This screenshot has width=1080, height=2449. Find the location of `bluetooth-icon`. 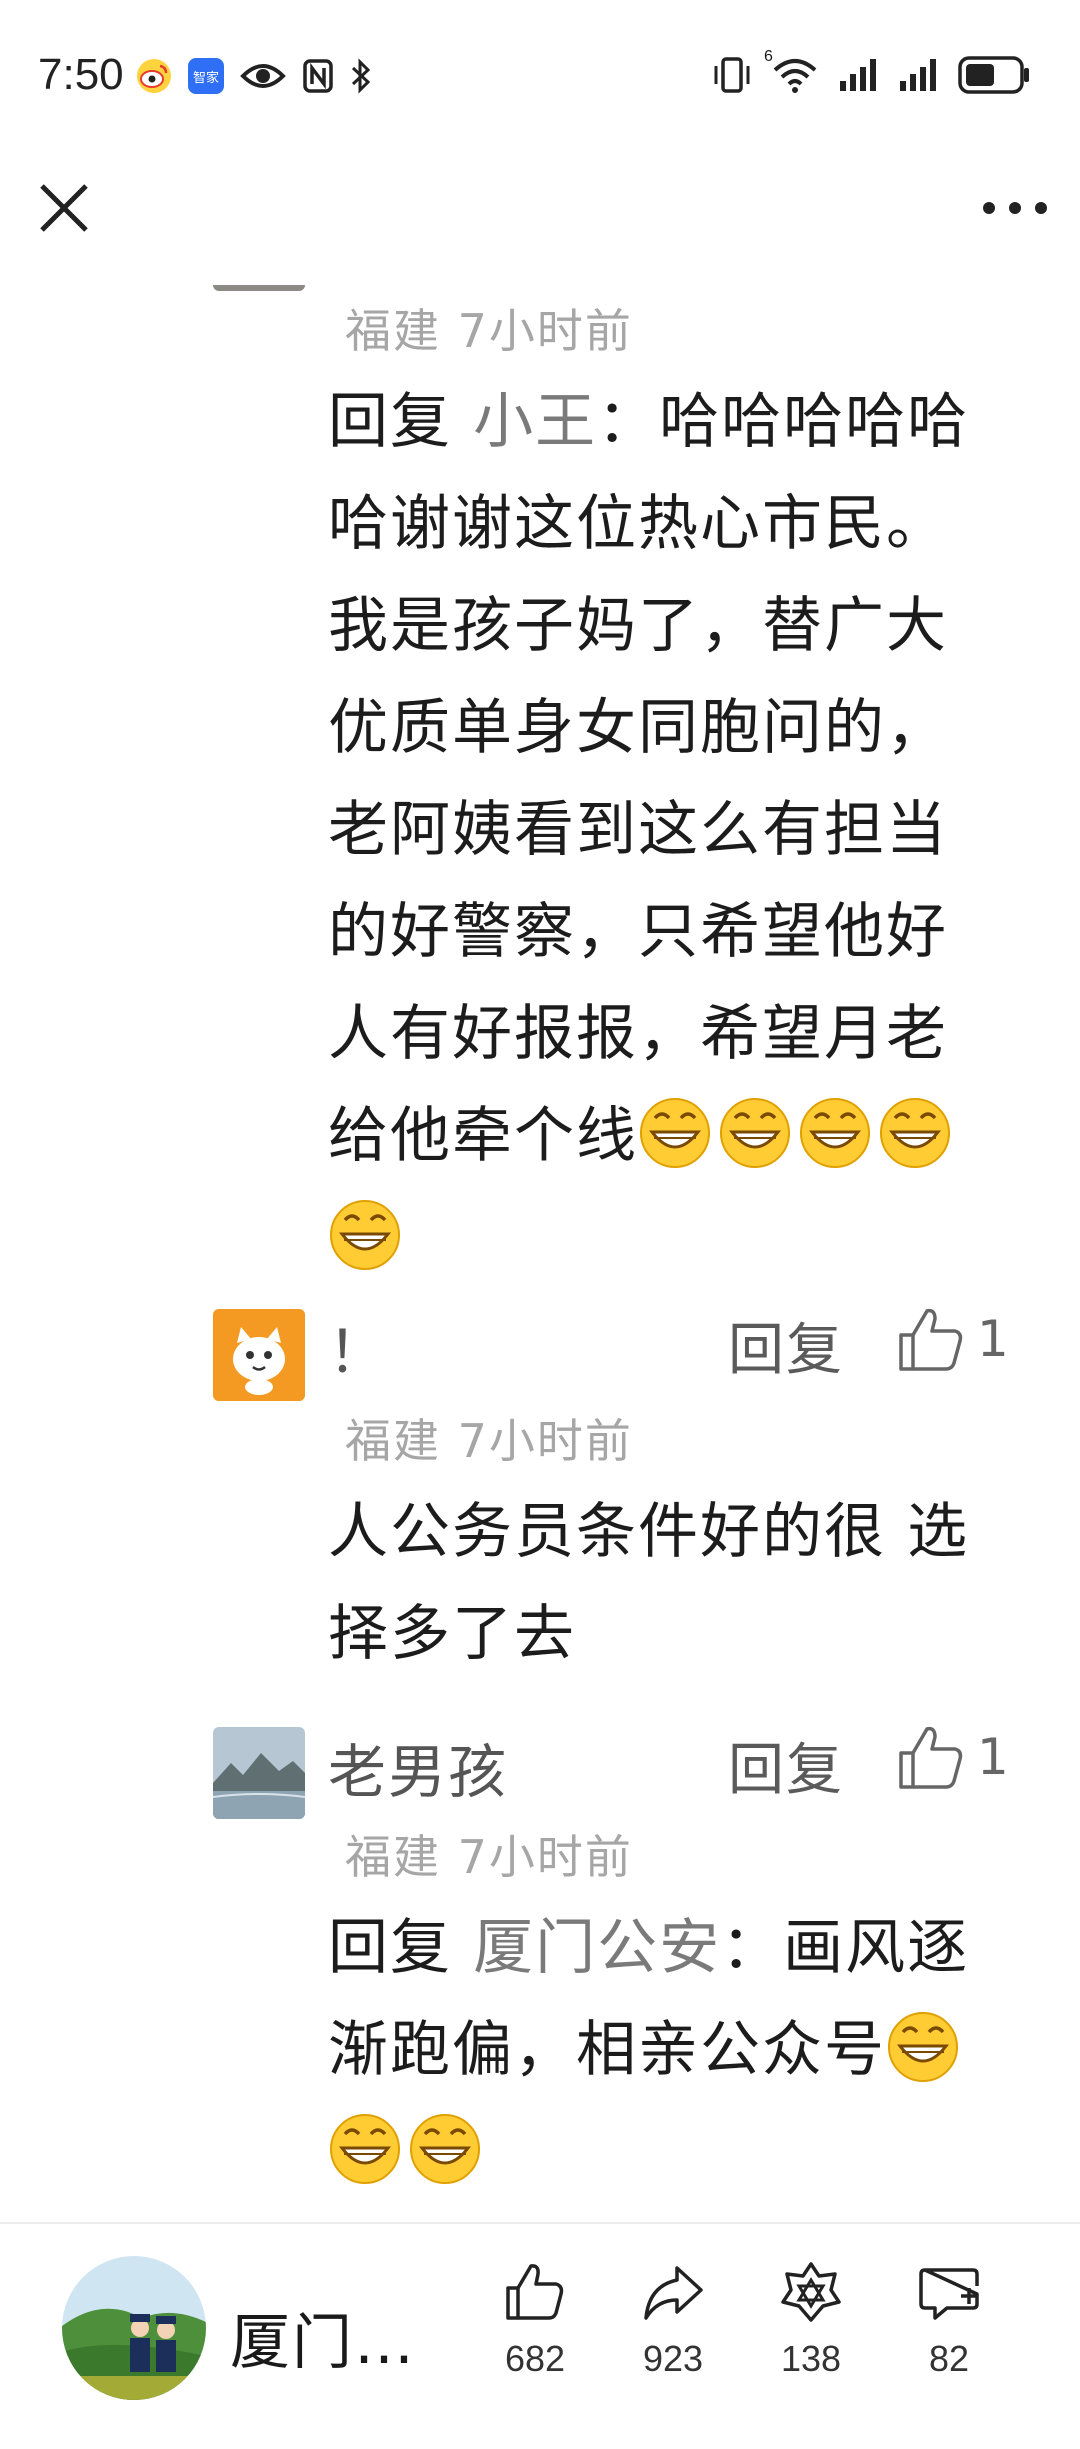

bluetooth-icon is located at coordinates (361, 76).